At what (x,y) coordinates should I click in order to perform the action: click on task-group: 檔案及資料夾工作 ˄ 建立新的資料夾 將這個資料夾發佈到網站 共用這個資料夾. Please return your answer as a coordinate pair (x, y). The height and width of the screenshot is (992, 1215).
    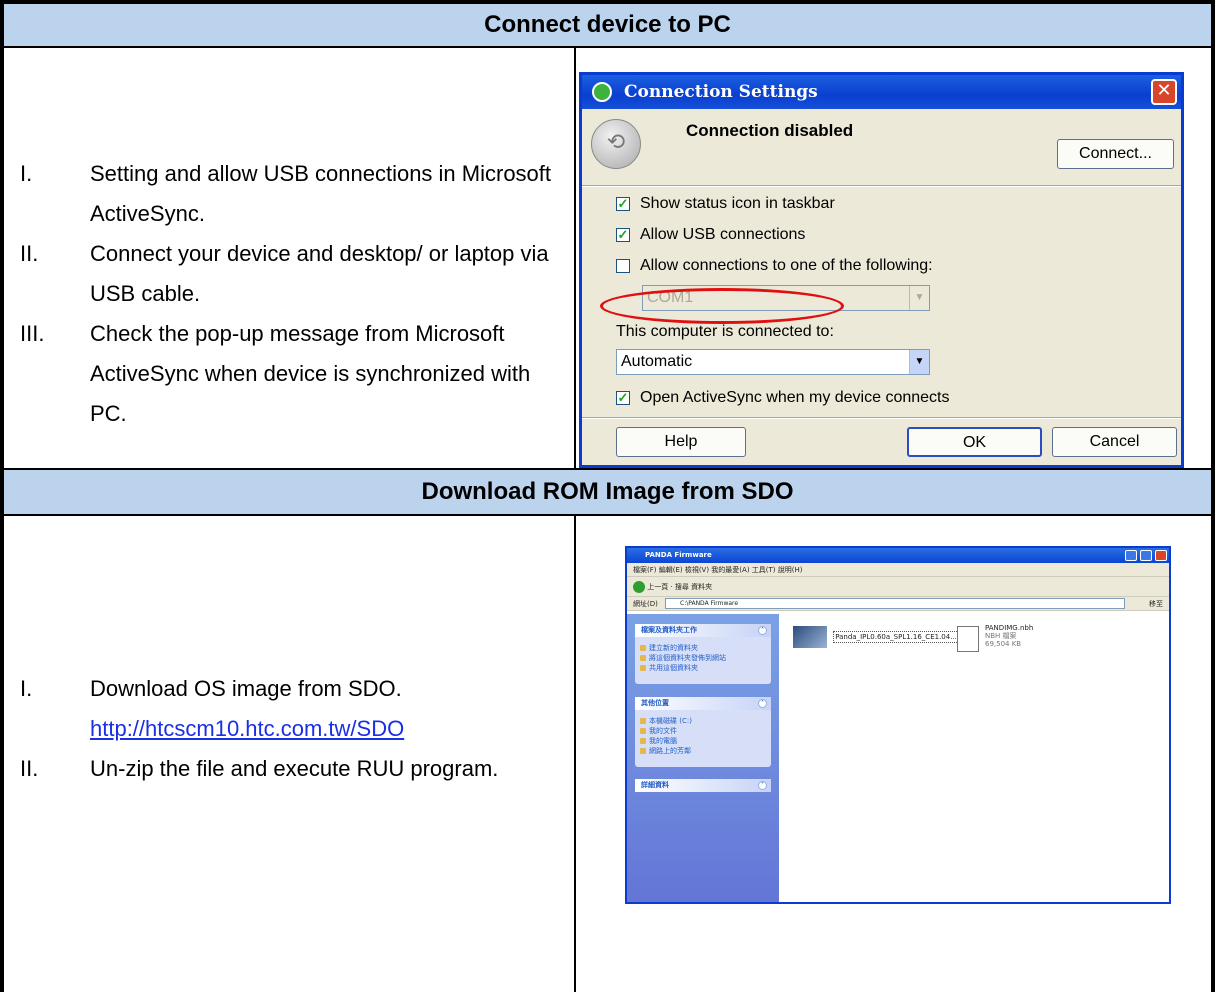
    Looking at the image, I should click on (703, 654).